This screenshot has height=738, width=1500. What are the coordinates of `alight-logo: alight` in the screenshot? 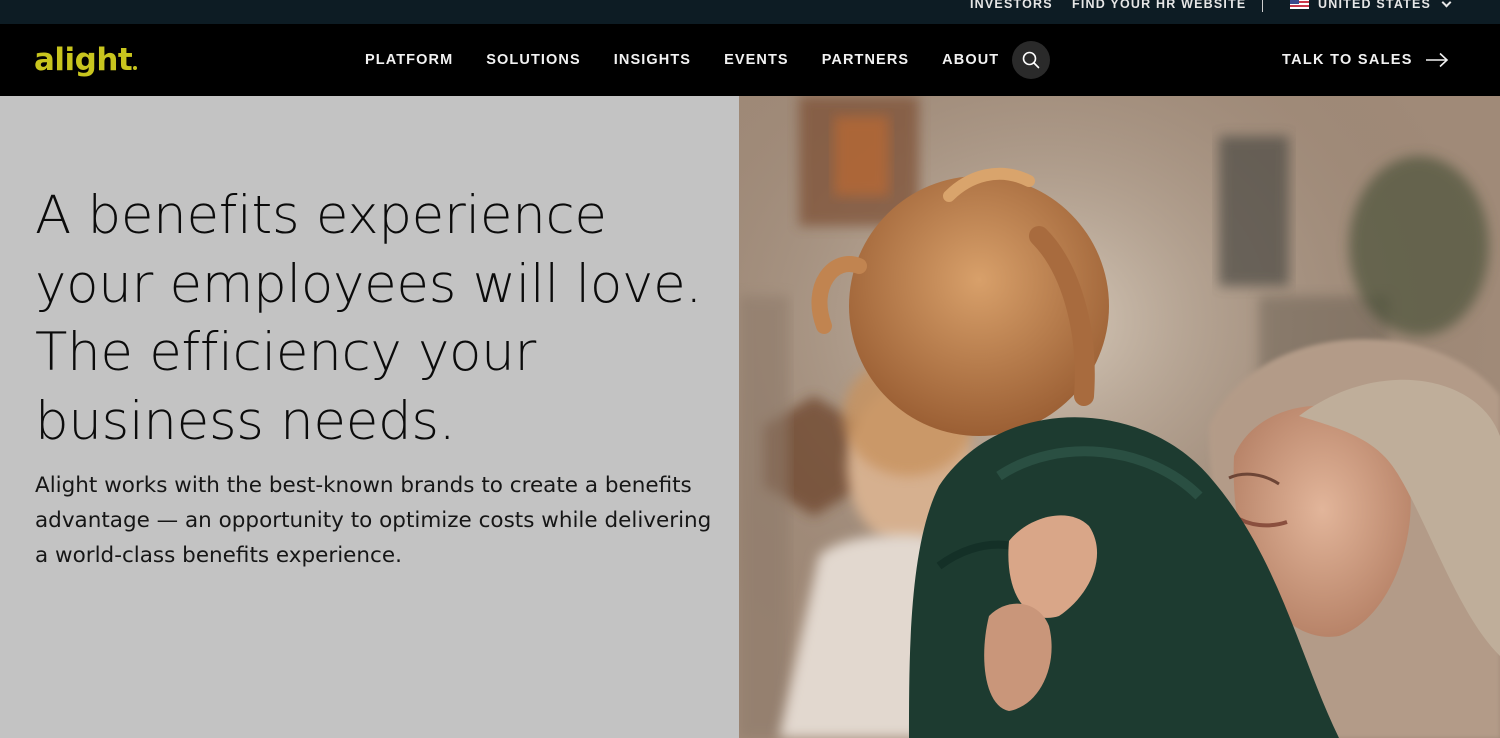 It's located at (86, 60).